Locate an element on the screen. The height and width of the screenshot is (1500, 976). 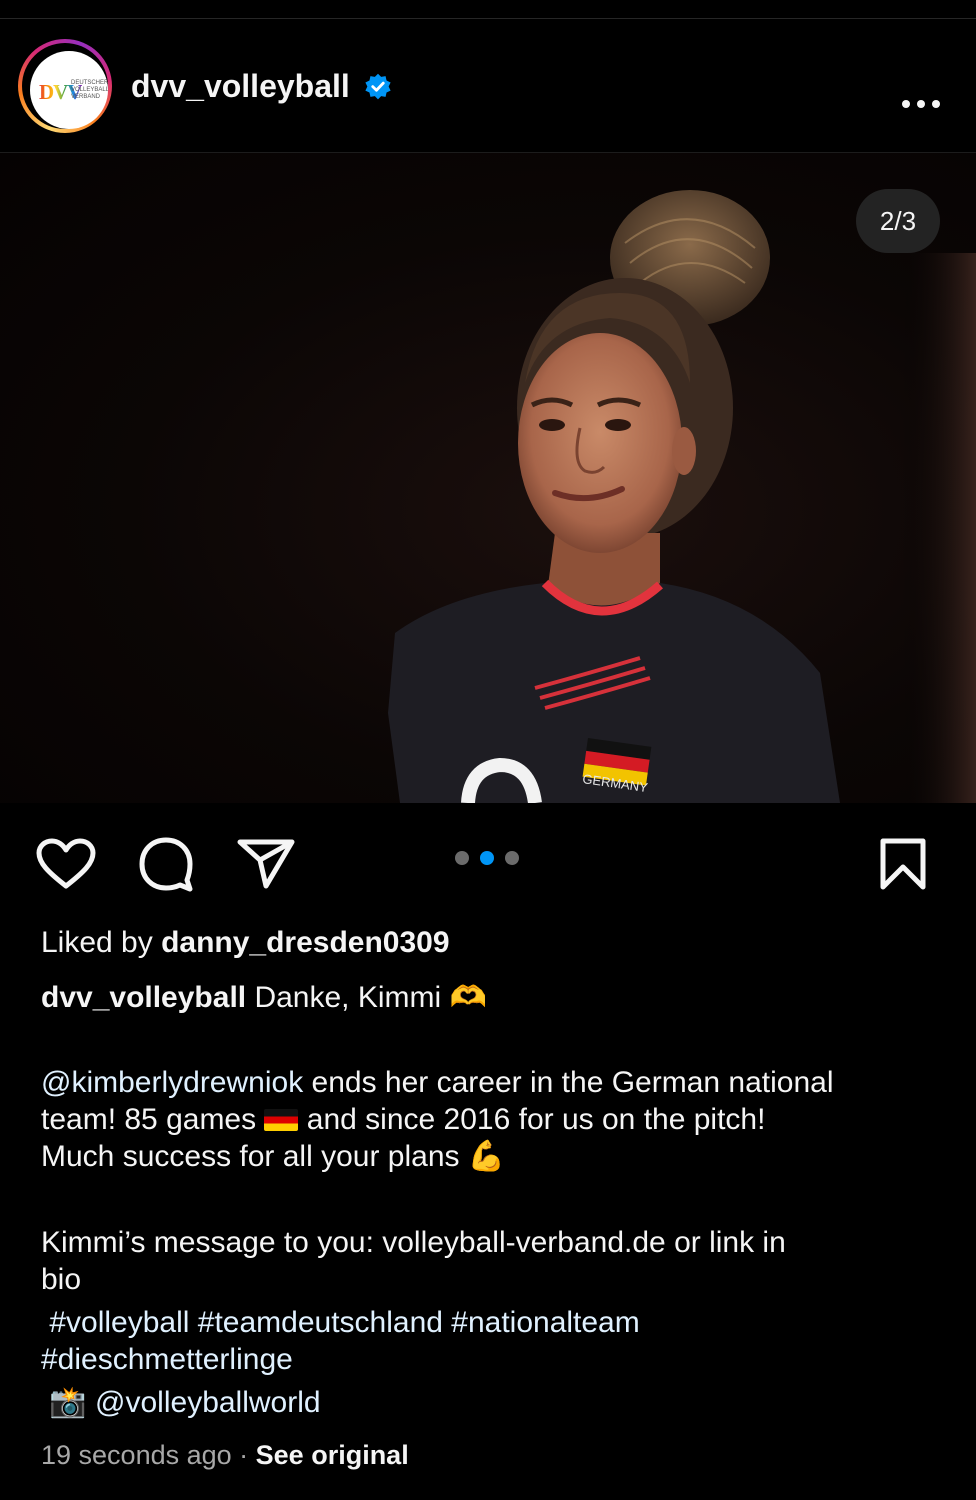
more-horizontal-icon is located at coordinates (921, 106).